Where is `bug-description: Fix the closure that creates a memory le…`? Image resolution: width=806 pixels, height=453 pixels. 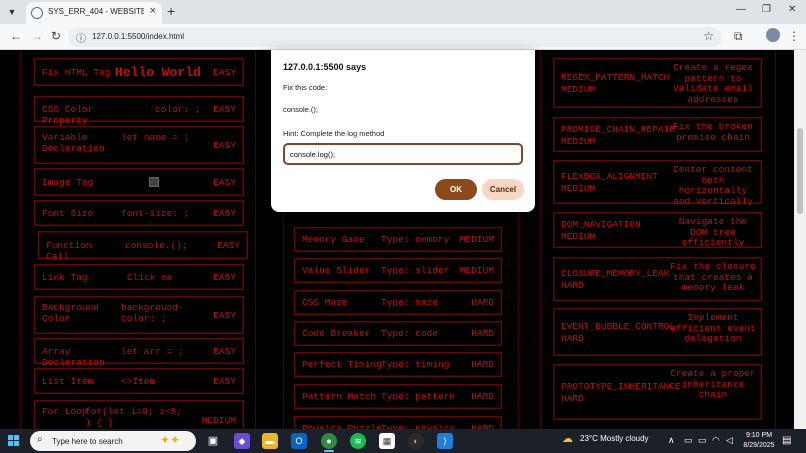 bug-description: Fix the closure that creates a memory le… is located at coordinates (713, 277).